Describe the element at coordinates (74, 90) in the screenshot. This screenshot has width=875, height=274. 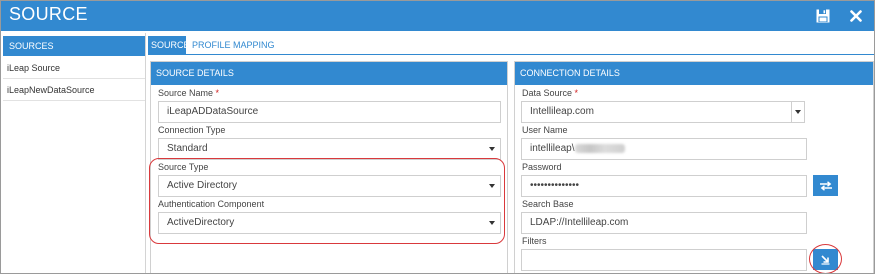
I see `sidebar-item-ileap-new-data-source: iLeapNewDataSource` at that location.